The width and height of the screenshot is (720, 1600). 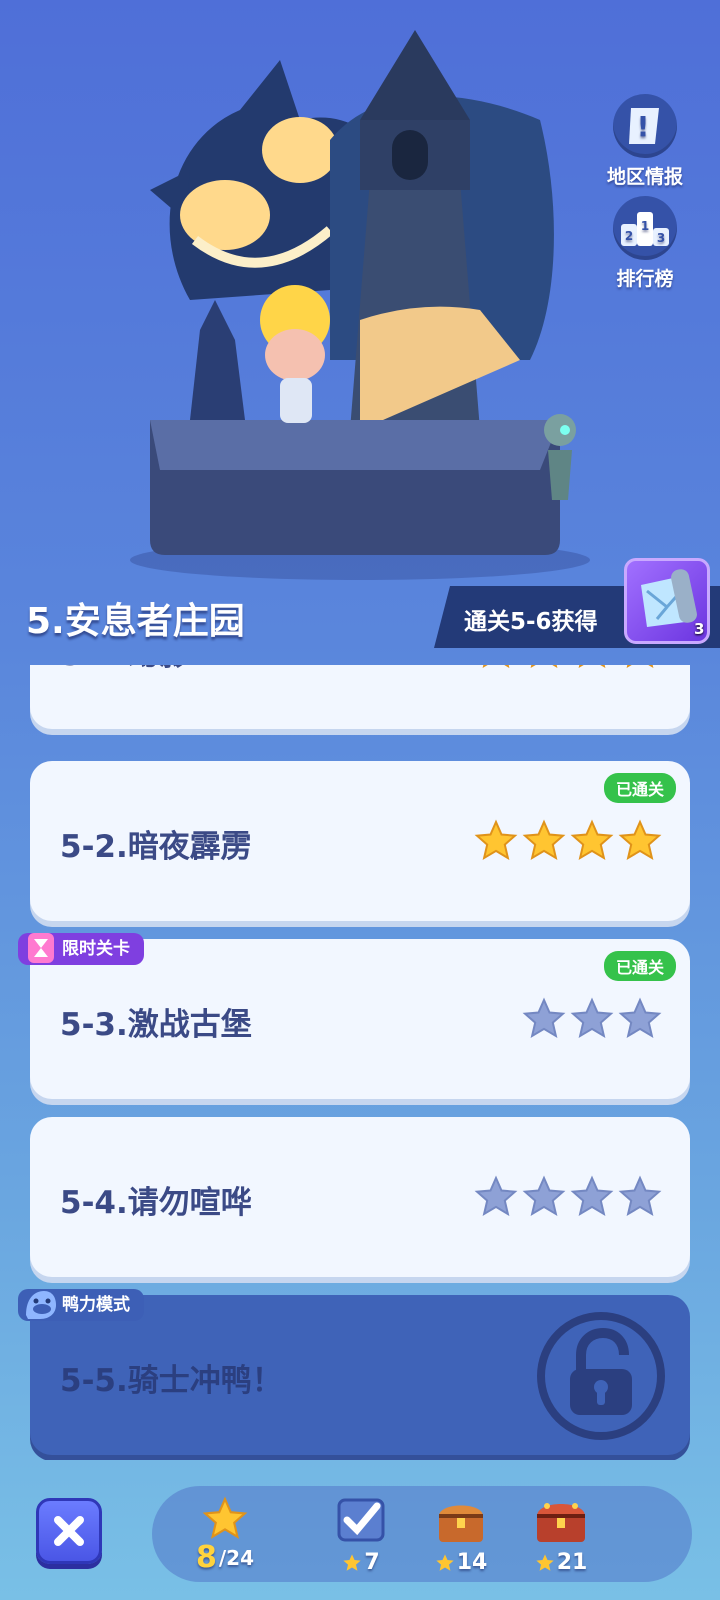 What do you see at coordinates (96, 1305) in the screenshot?
I see `duck-mode-tag-label: 鸭力模式` at bounding box center [96, 1305].